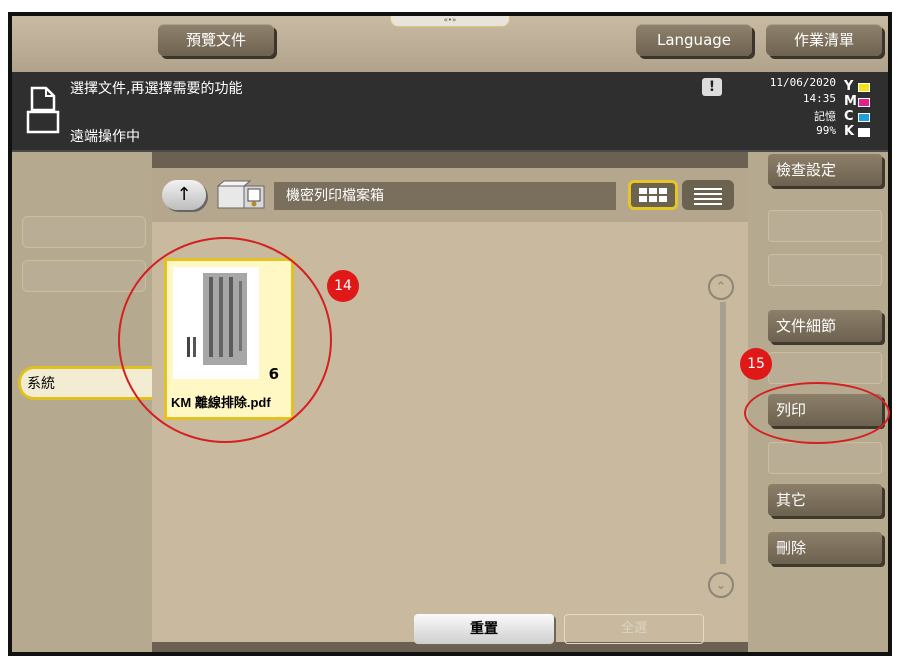 This screenshot has width=903, height=662. What do you see at coordinates (825, 326) in the screenshot?
I see `document-details-button: 文件細節` at bounding box center [825, 326].